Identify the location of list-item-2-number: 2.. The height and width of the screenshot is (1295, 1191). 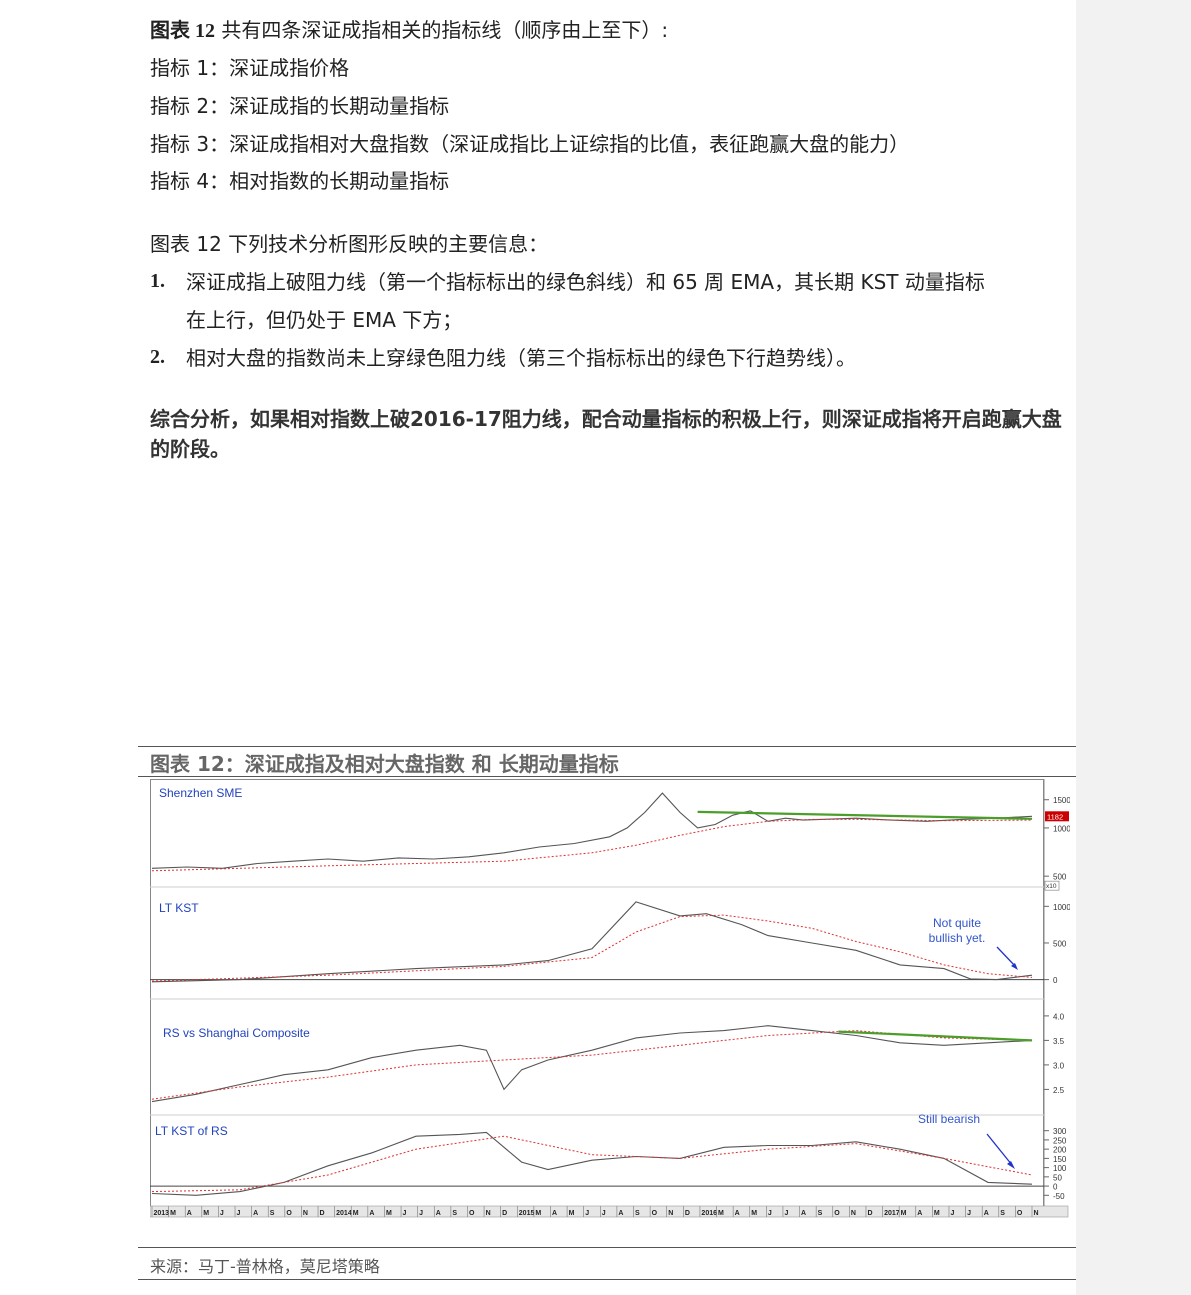
(157, 357).